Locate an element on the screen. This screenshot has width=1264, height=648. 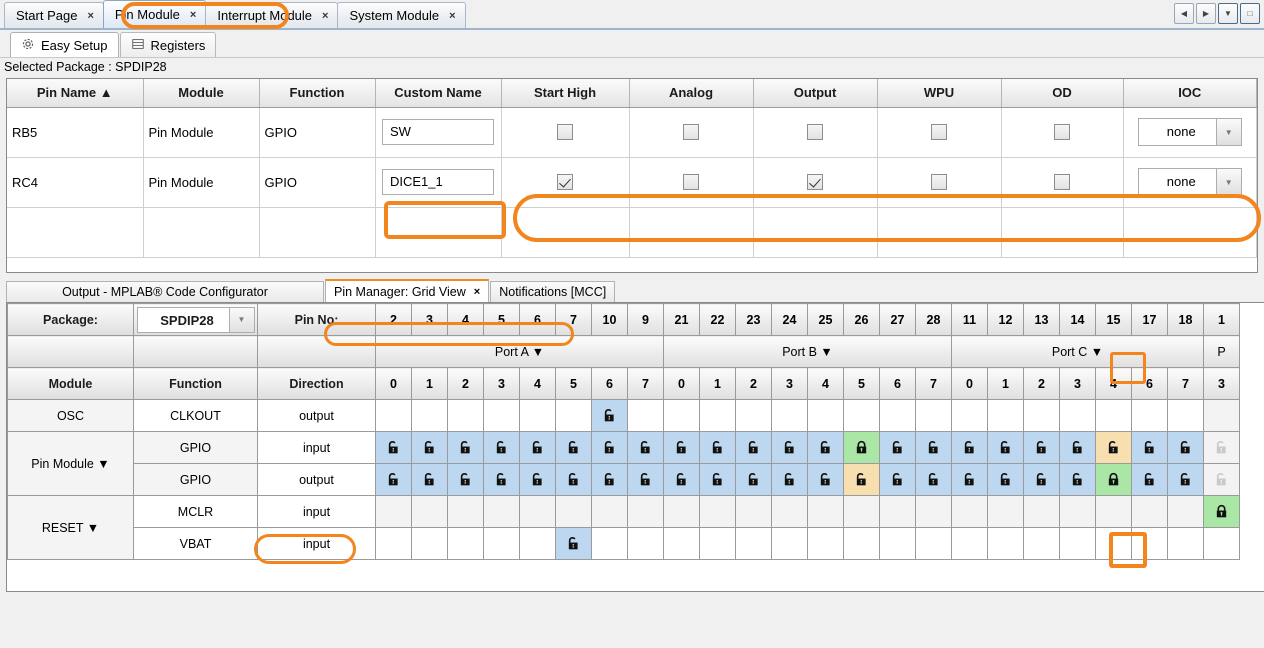
dock-tab-pin-manager-grid-view: Pin Manager: Grid View × is located at coordinates (407, 290).